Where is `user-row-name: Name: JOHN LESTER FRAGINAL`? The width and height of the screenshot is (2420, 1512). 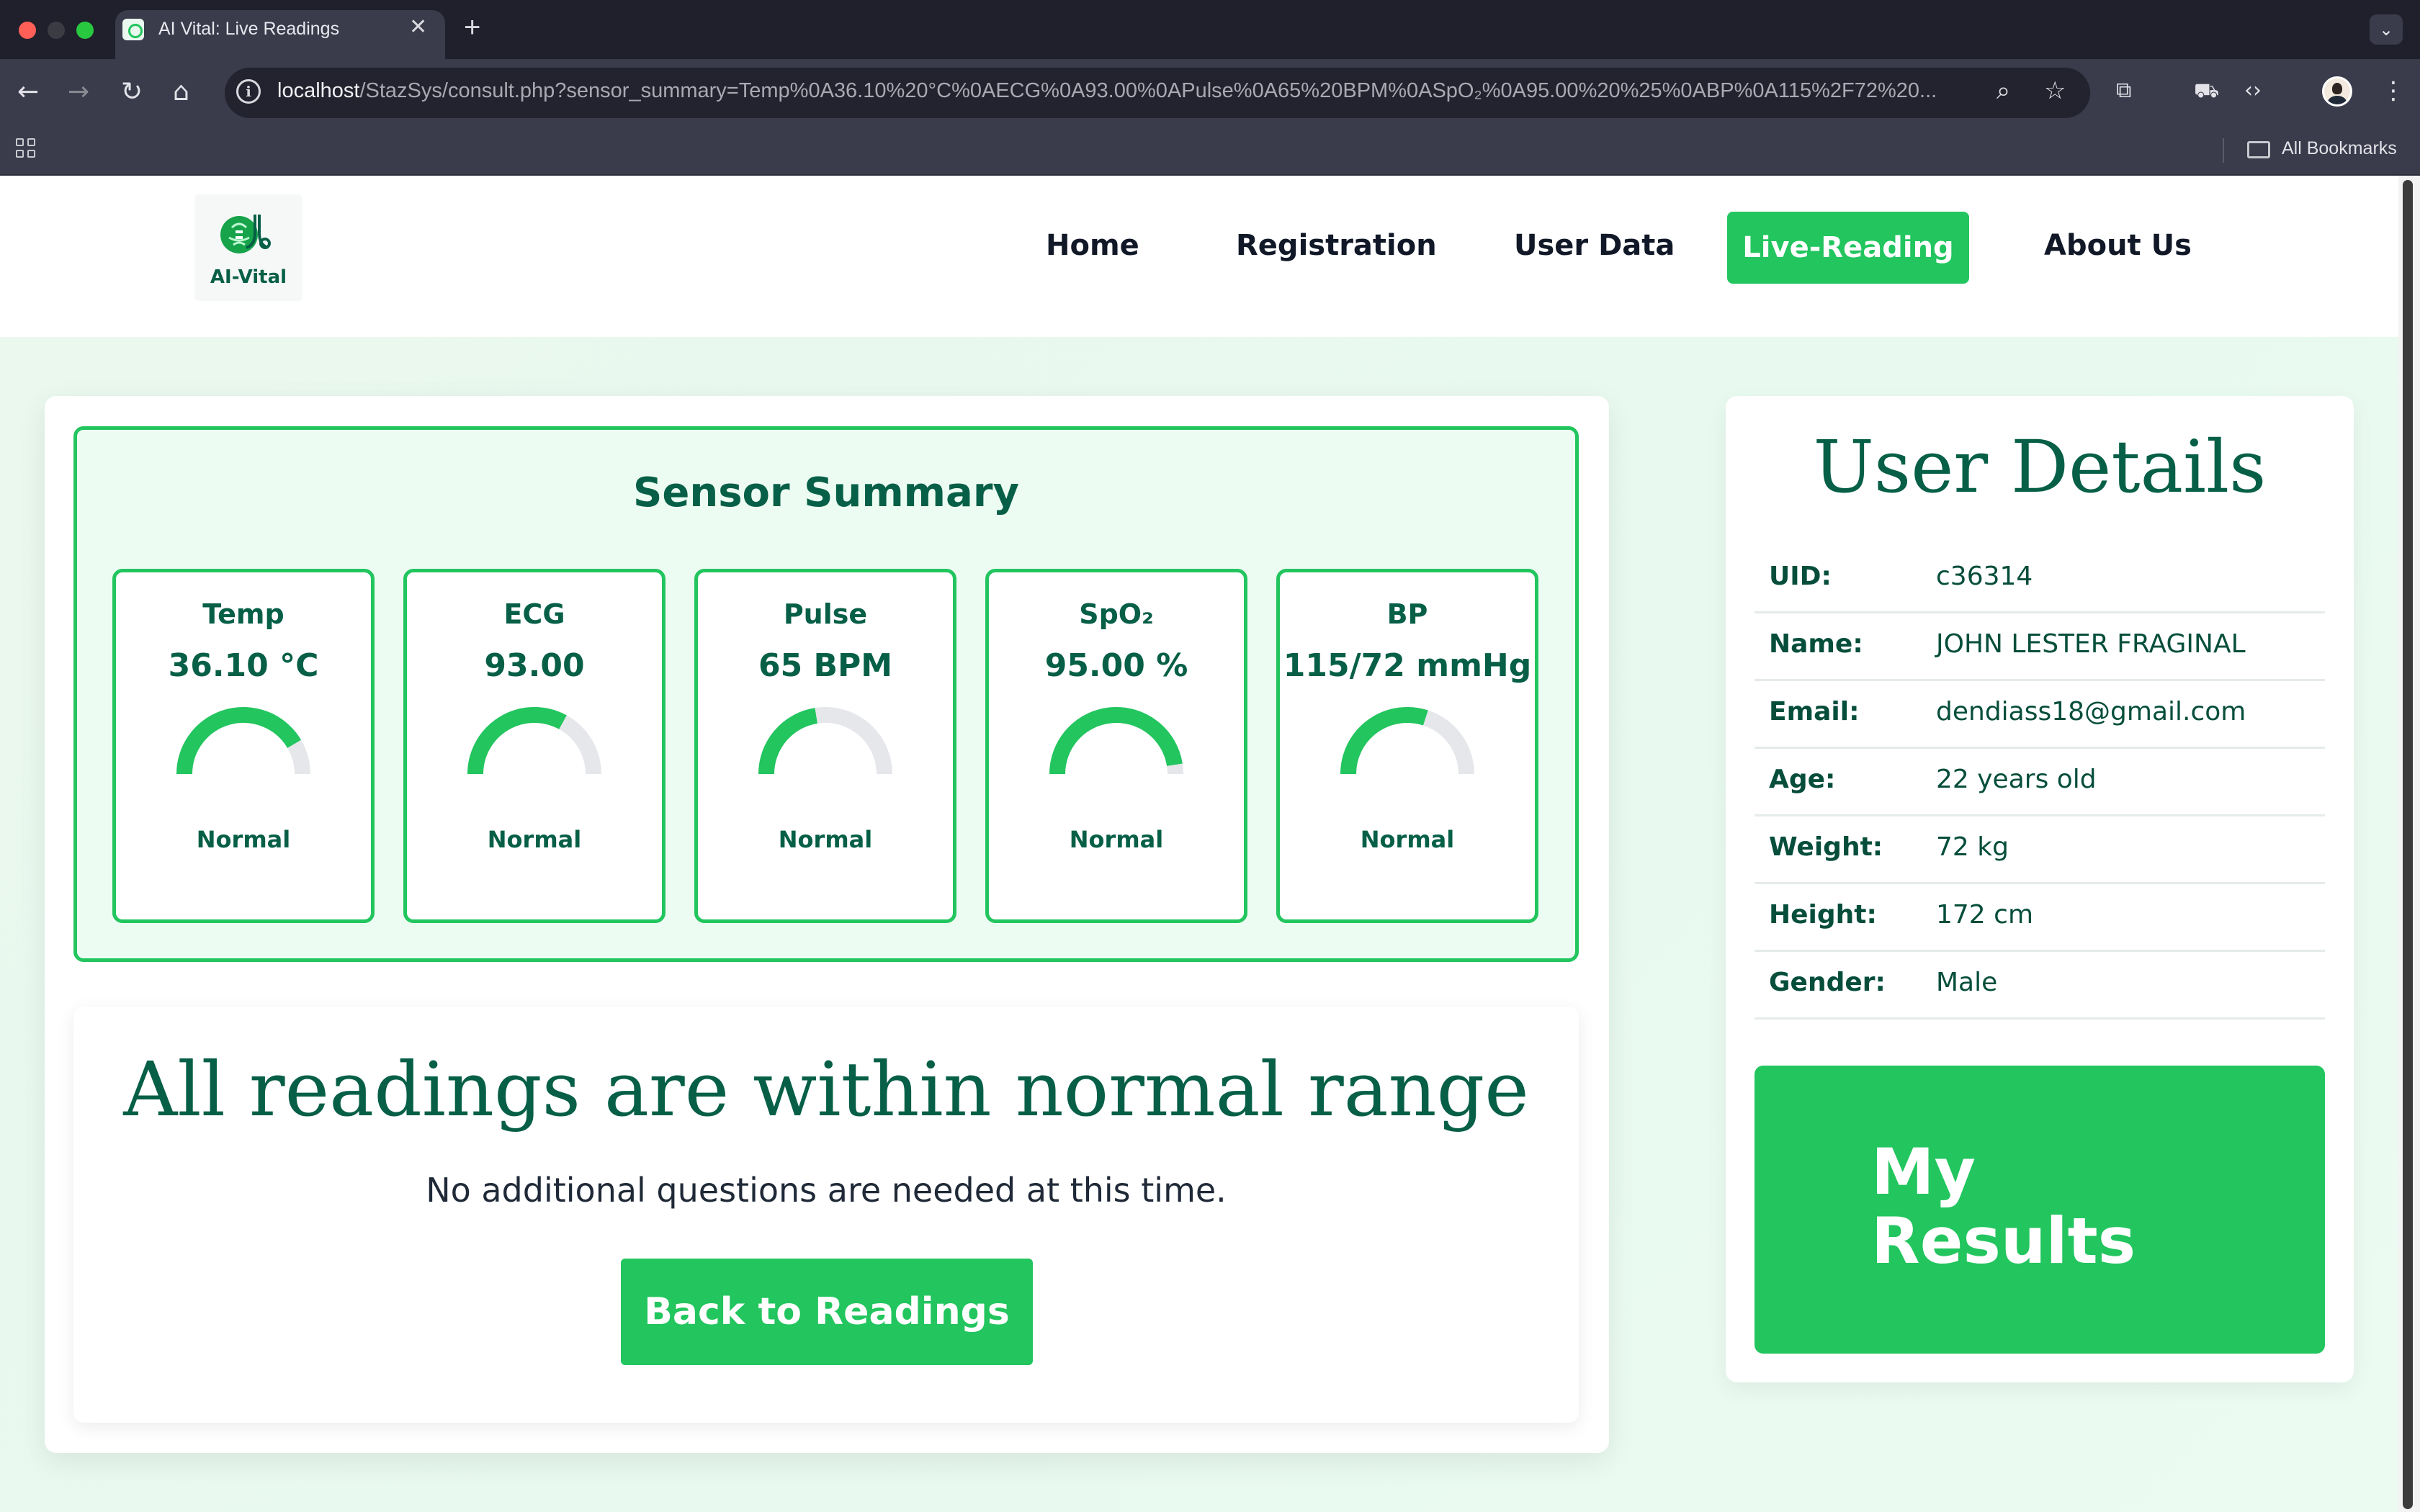 user-row-name: Name: JOHN LESTER FRAGINAL is located at coordinates (2040, 647).